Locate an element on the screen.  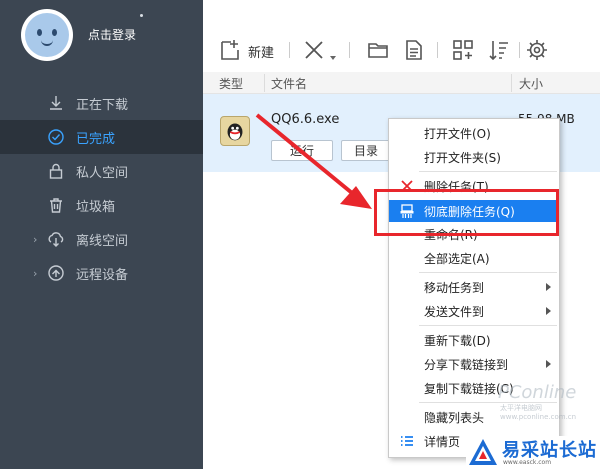
sidebar-item-trash: 垃圾箱 is located at coordinates (101, 205).